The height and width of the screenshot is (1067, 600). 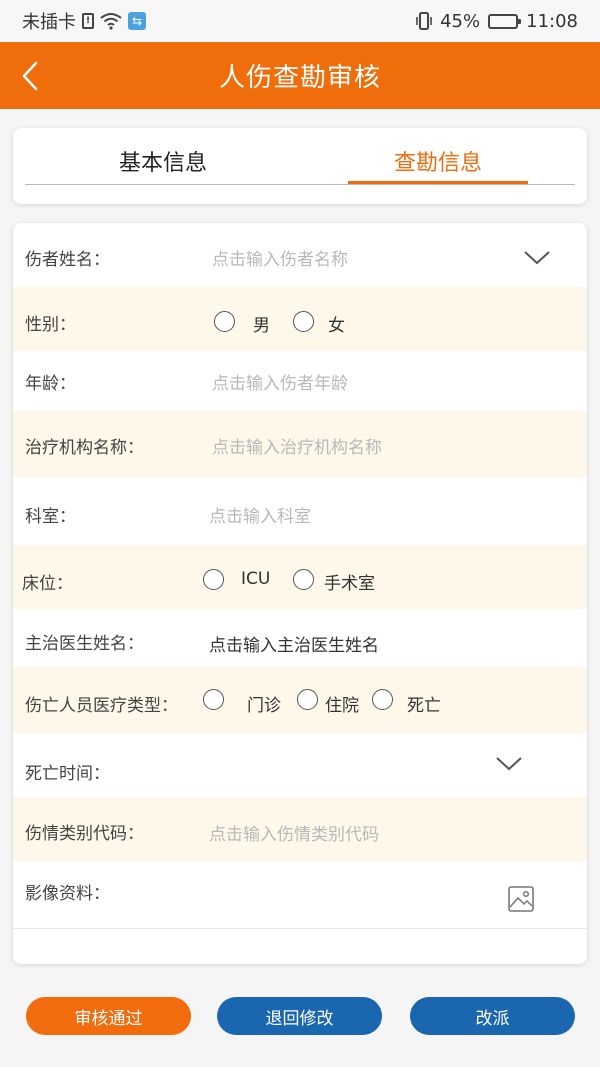 What do you see at coordinates (50, 517) in the screenshot?
I see `department-label: 科室：` at bounding box center [50, 517].